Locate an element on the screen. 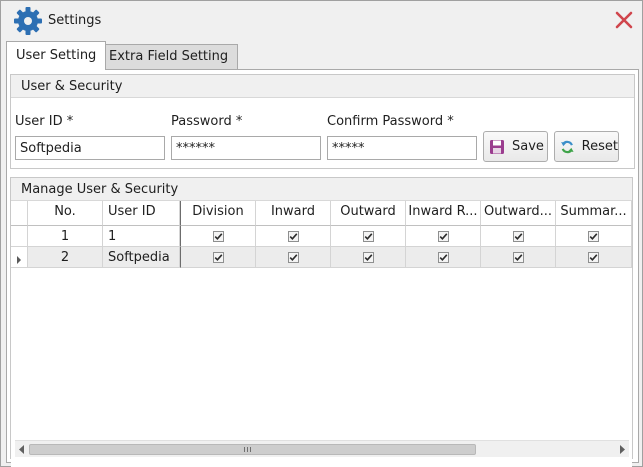 This screenshot has height=467, width=643. user-id-label: User ID * is located at coordinates (44, 121).